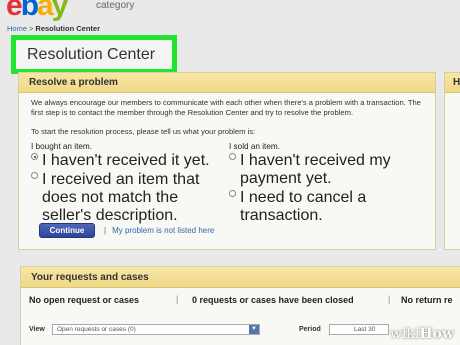  Describe the element at coordinates (126, 160) in the screenshot. I see `radio-label: I haven't received it yet.` at that location.